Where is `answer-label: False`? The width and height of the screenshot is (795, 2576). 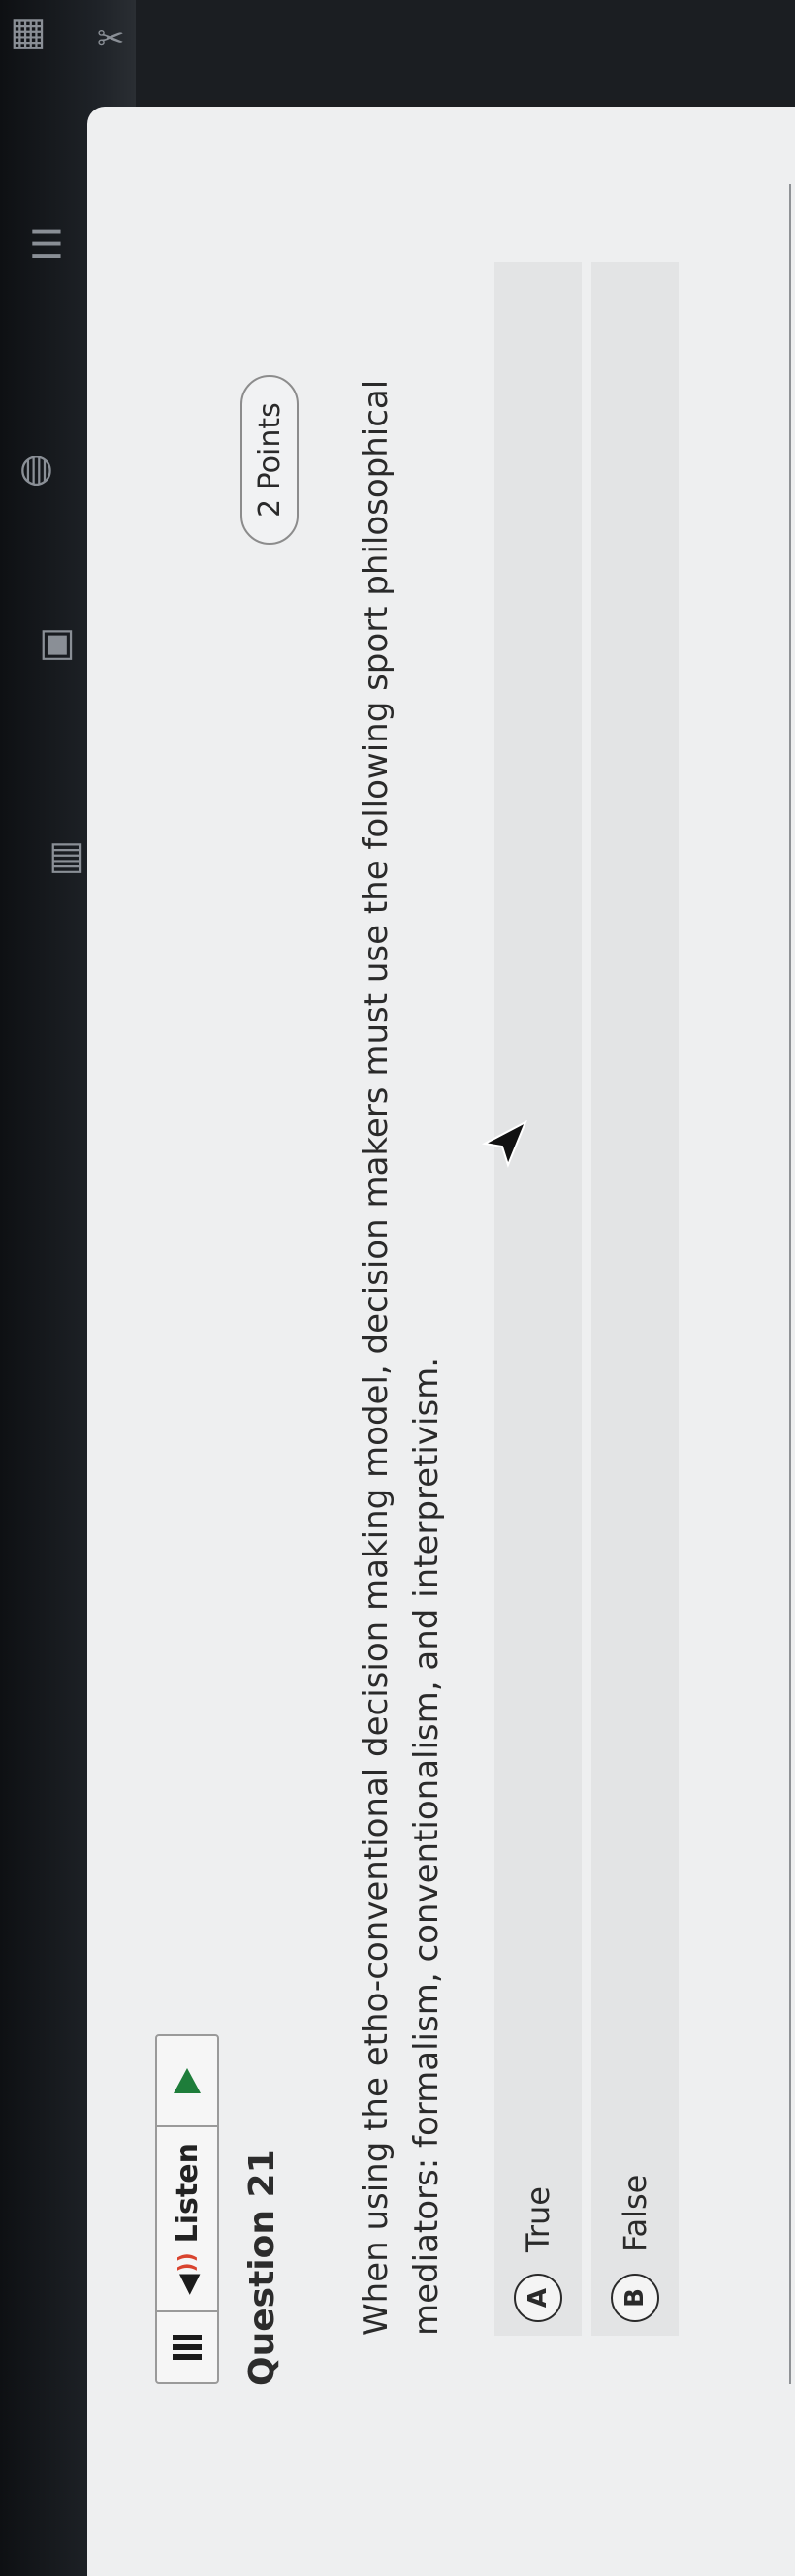 answer-label: False is located at coordinates (635, 2213).